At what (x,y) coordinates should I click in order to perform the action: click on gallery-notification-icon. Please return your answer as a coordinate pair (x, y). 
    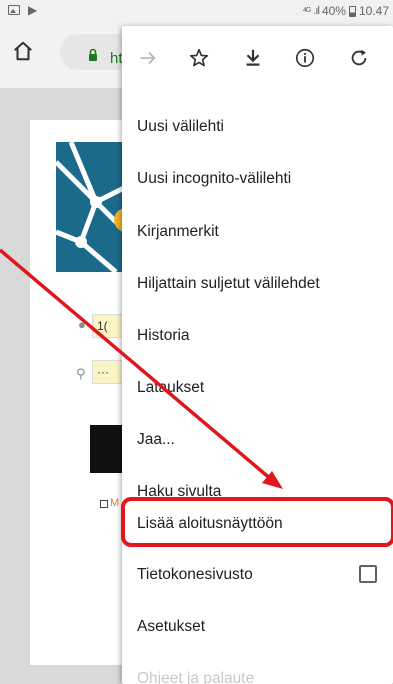
    Looking at the image, I should click on (14, 10).